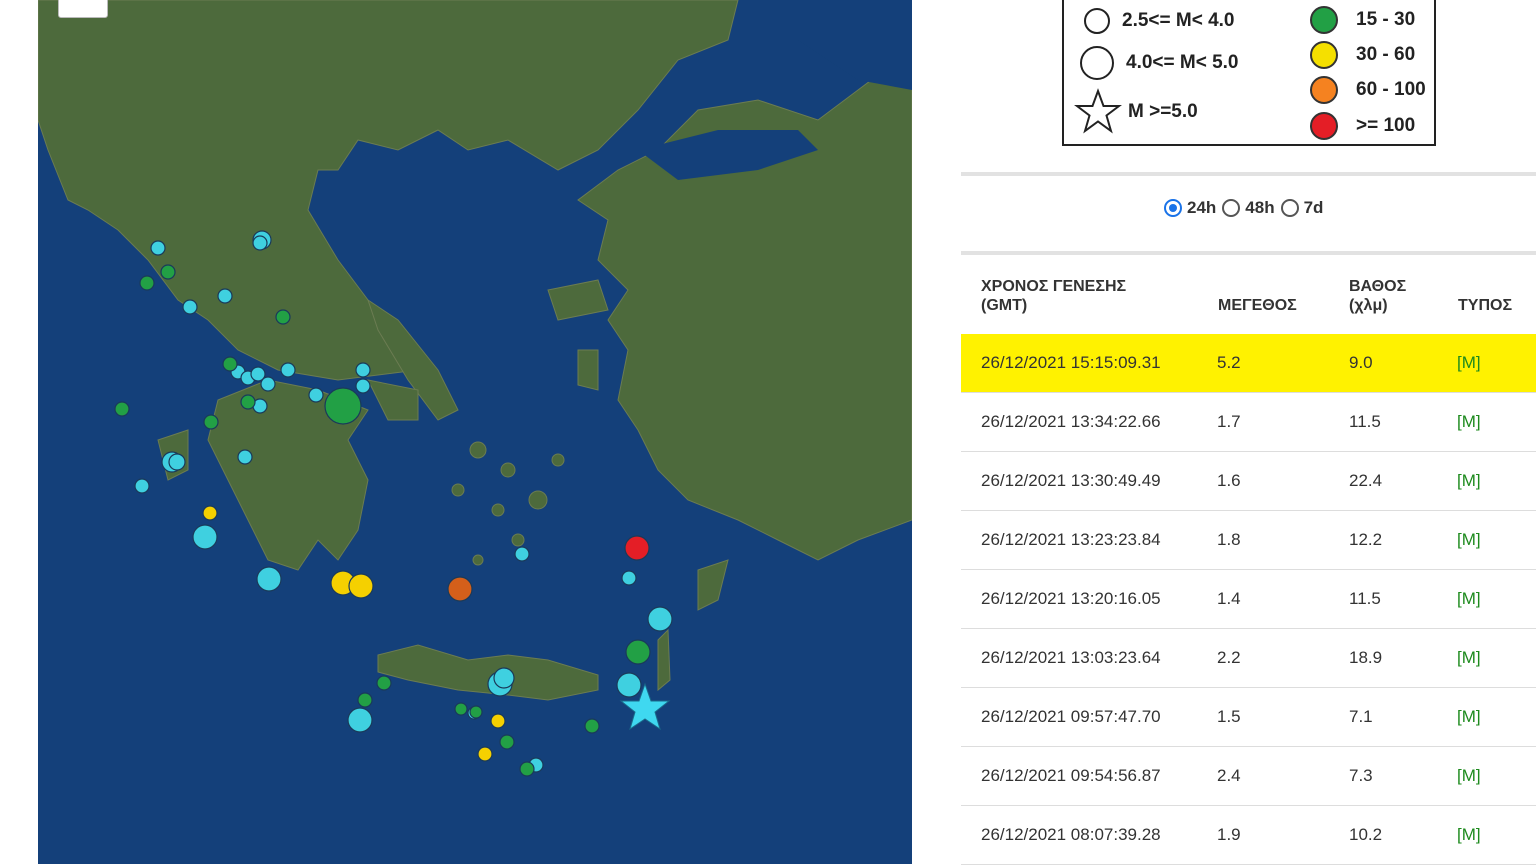 Image resolution: width=1536 pixels, height=865 pixels. I want to click on table-row: 26/12/2021 08:07:39.28 1.9 10.2 [M], so click(1248, 835).